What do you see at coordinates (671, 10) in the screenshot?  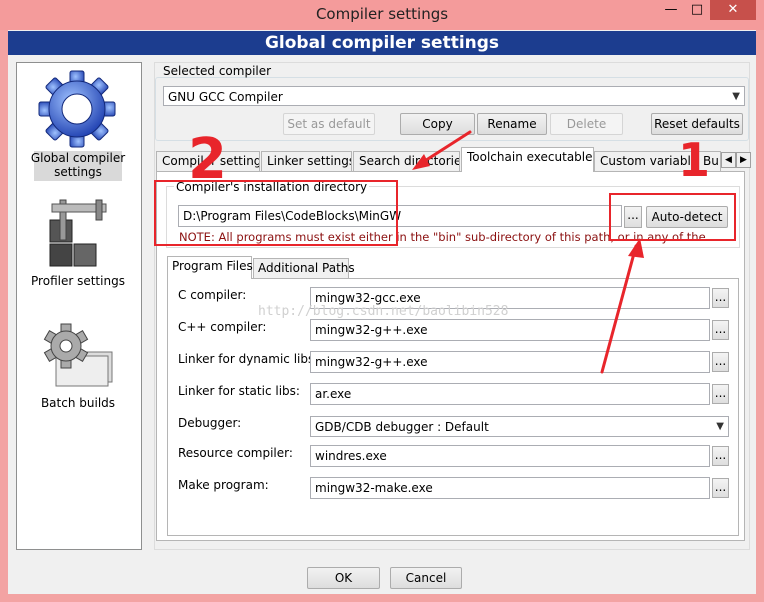 I see `minimize-button: —` at bounding box center [671, 10].